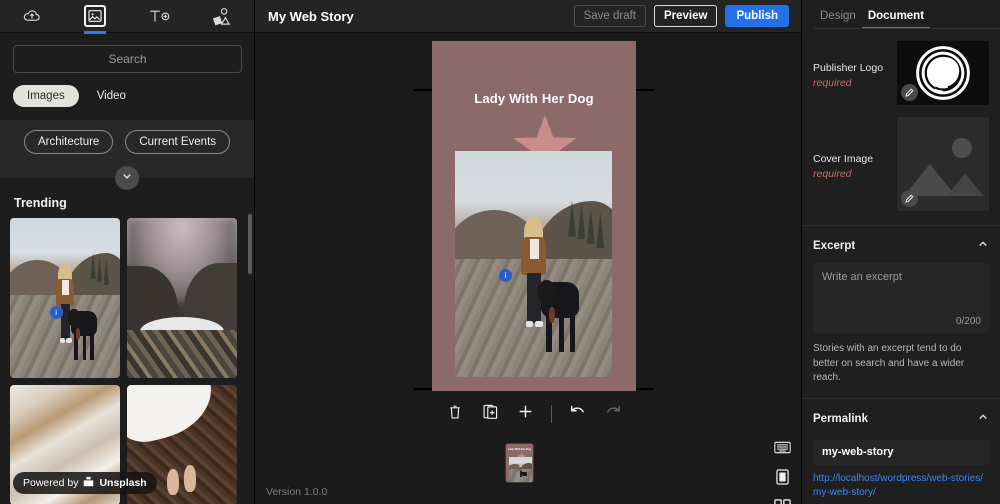 The height and width of the screenshot is (504, 1000). I want to click on view-mode-controls, so click(782, 471).